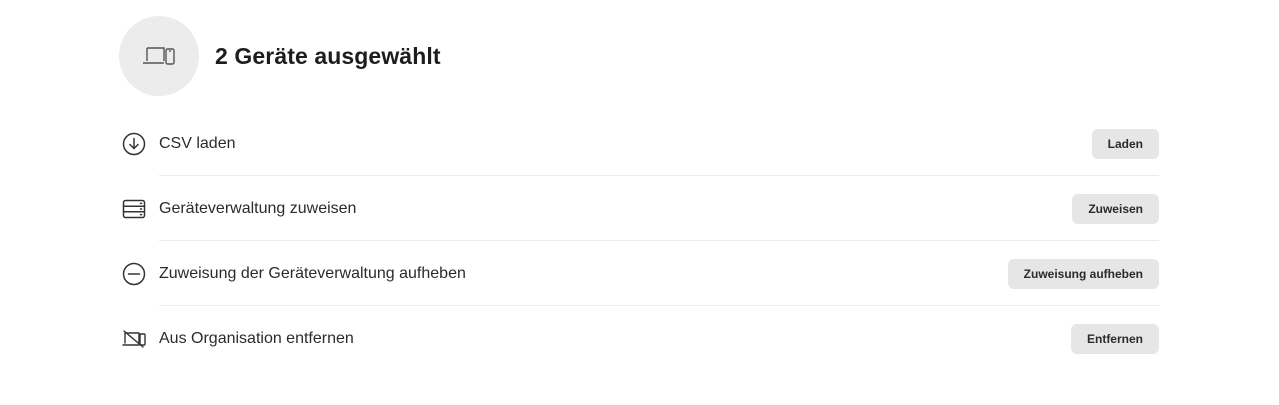 Image resolution: width=1279 pixels, height=405 pixels. Describe the element at coordinates (328, 55) in the screenshot. I see `page-title: 2 Geräte ausgewählt` at that location.